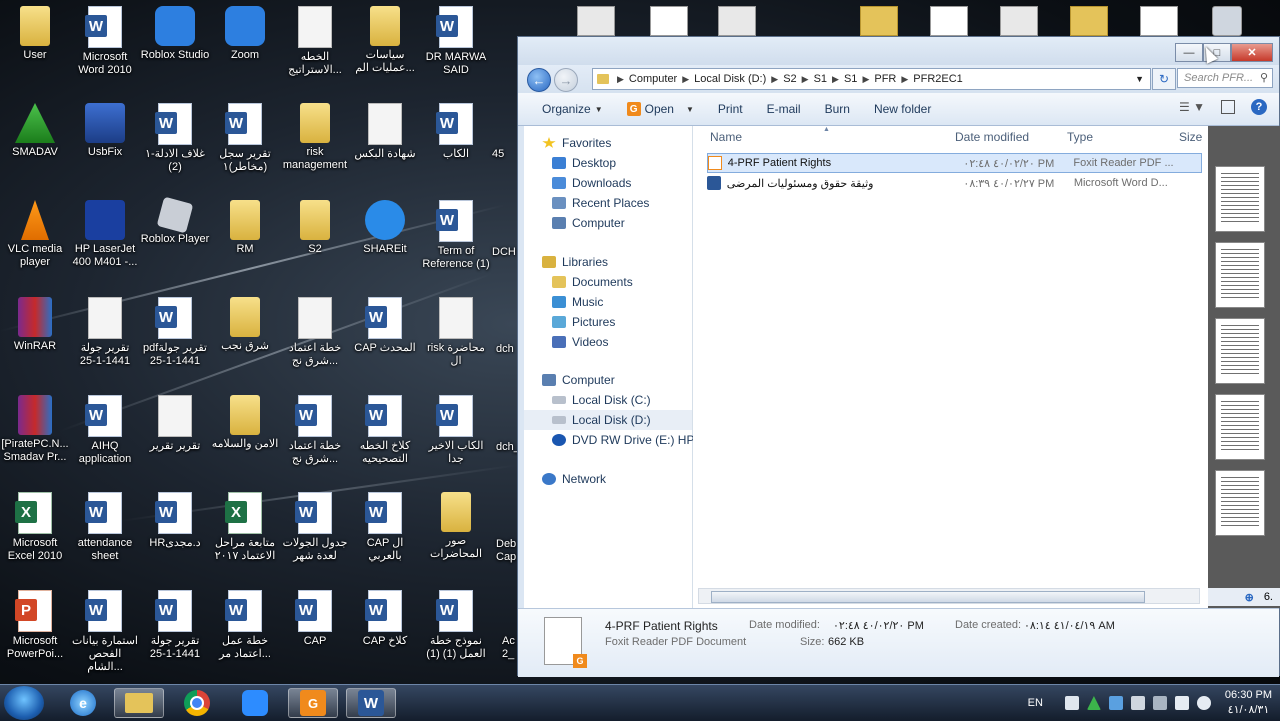 This screenshot has height=721, width=1280. I want to click on sidebar-downloads: Downloads, so click(591, 183).